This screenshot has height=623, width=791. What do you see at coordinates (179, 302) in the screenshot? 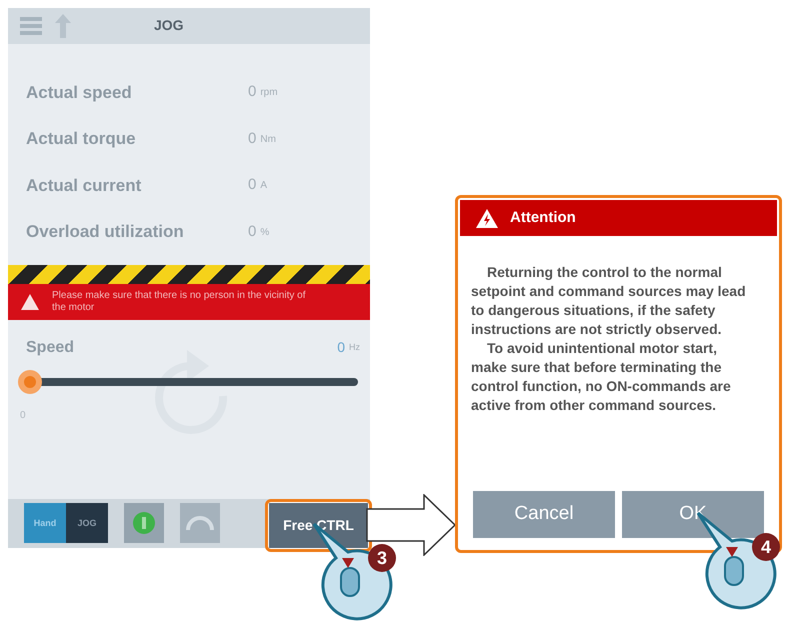
I see `warning-text: Please make sure that there is no person in the vicinity of the motor` at bounding box center [179, 302].